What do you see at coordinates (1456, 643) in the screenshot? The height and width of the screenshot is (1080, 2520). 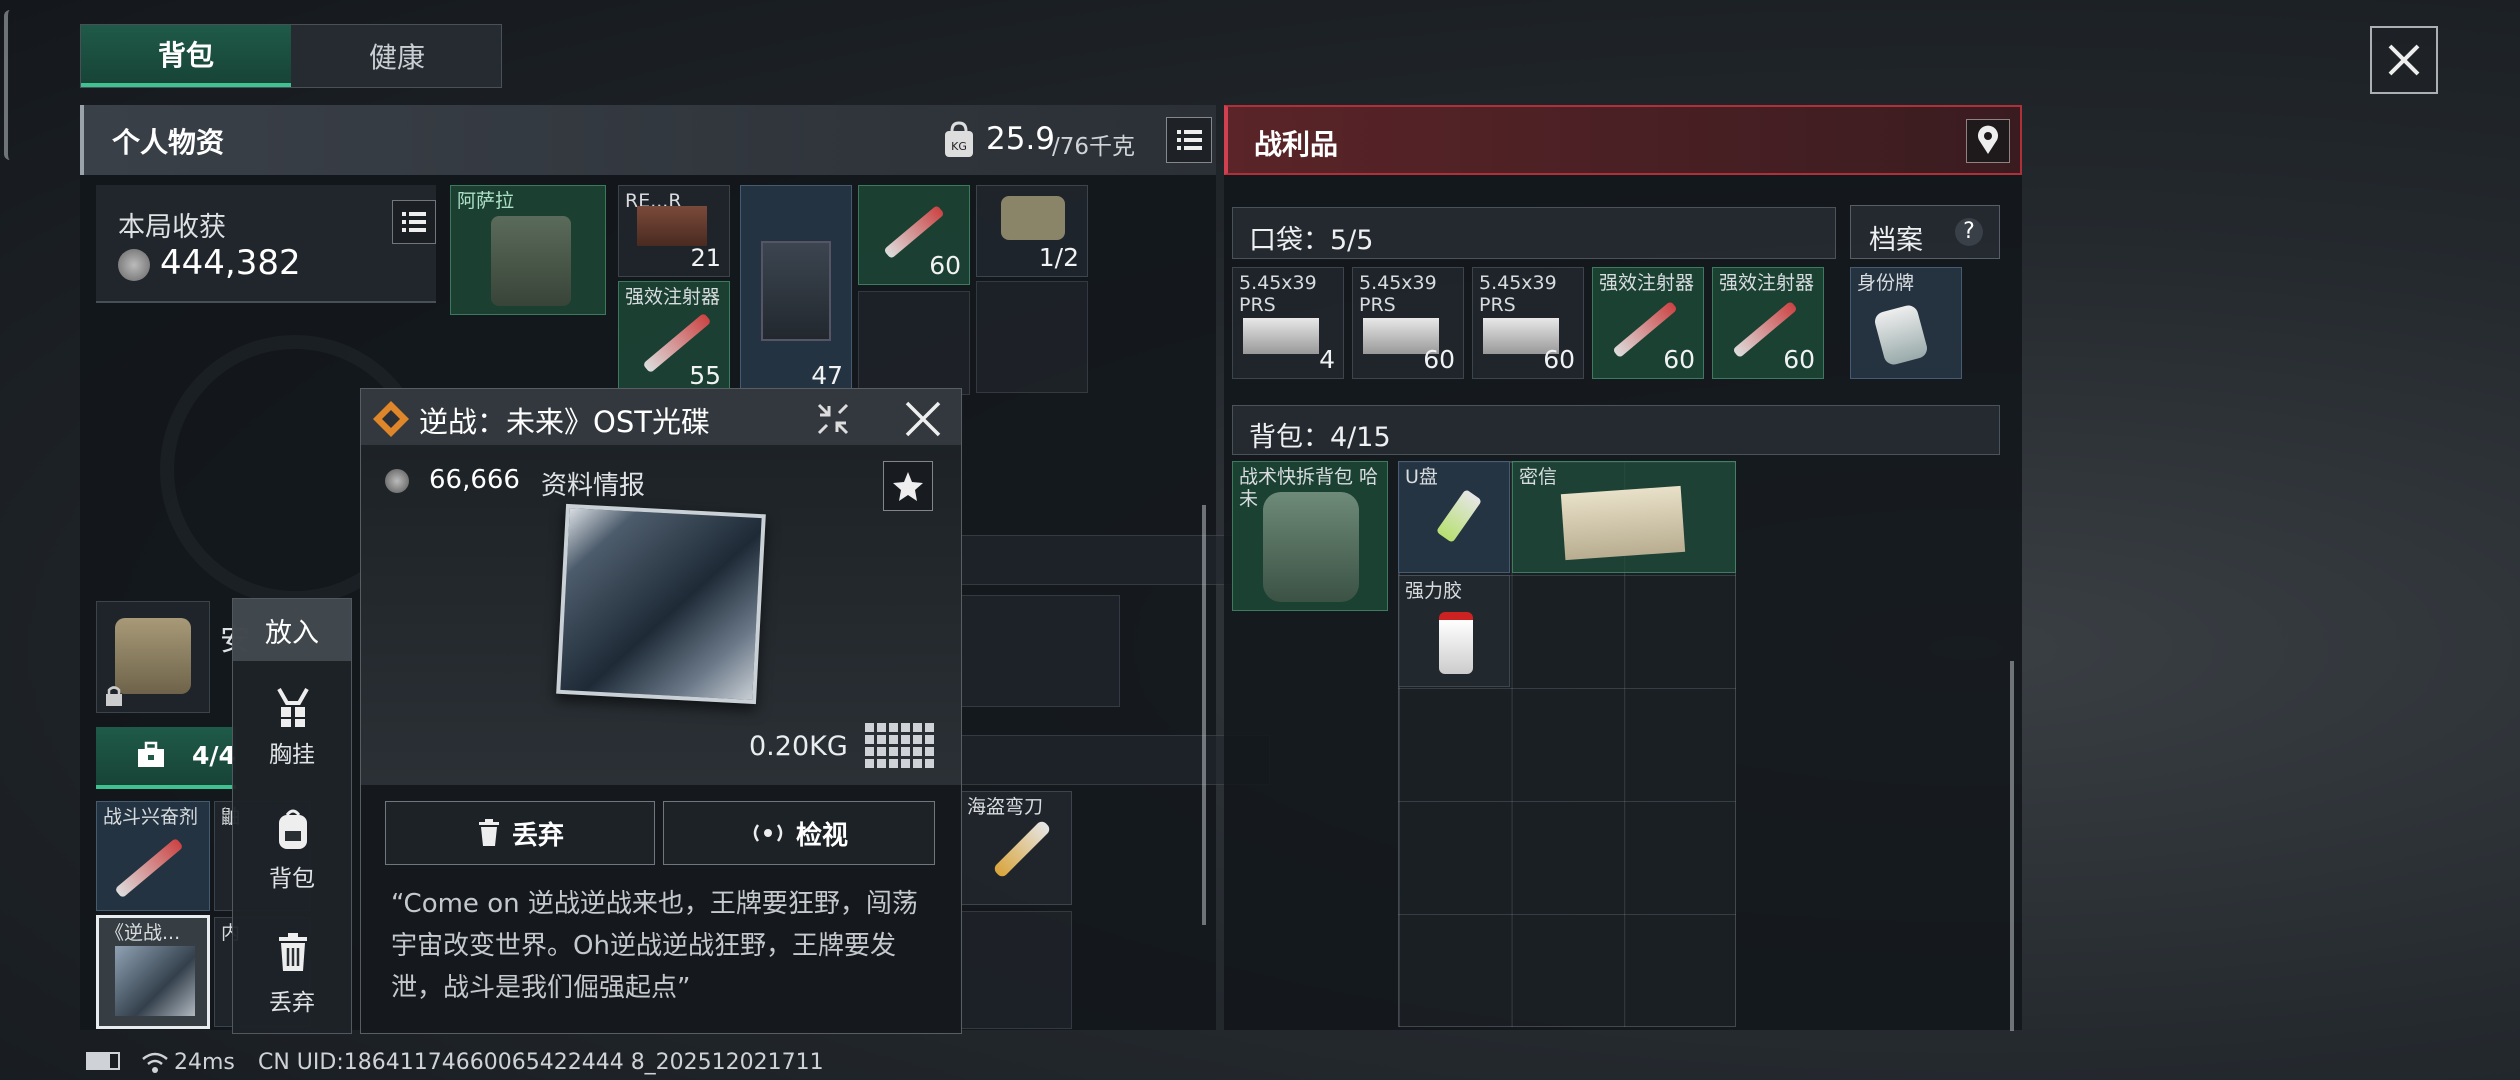 I see `glue-image` at bounding box center [1456, 643].